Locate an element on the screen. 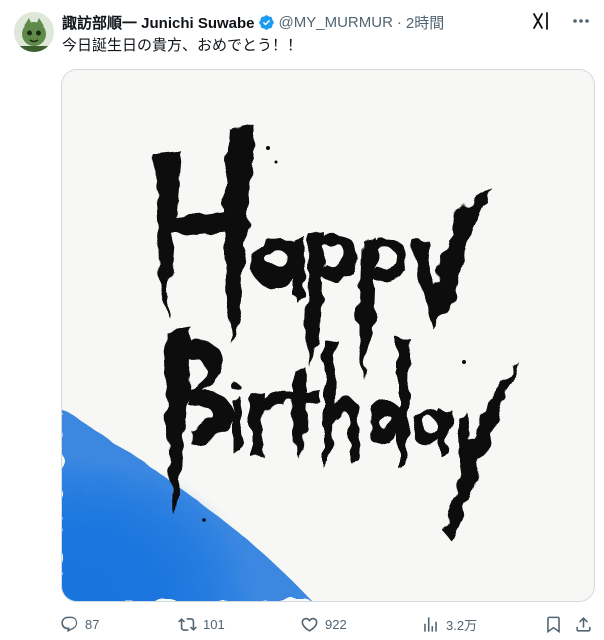 The height and width of the screenshot is (640, 604). display-name: 諏訪部順一 Junichi Suwabe is located at coordinates (158, 22).